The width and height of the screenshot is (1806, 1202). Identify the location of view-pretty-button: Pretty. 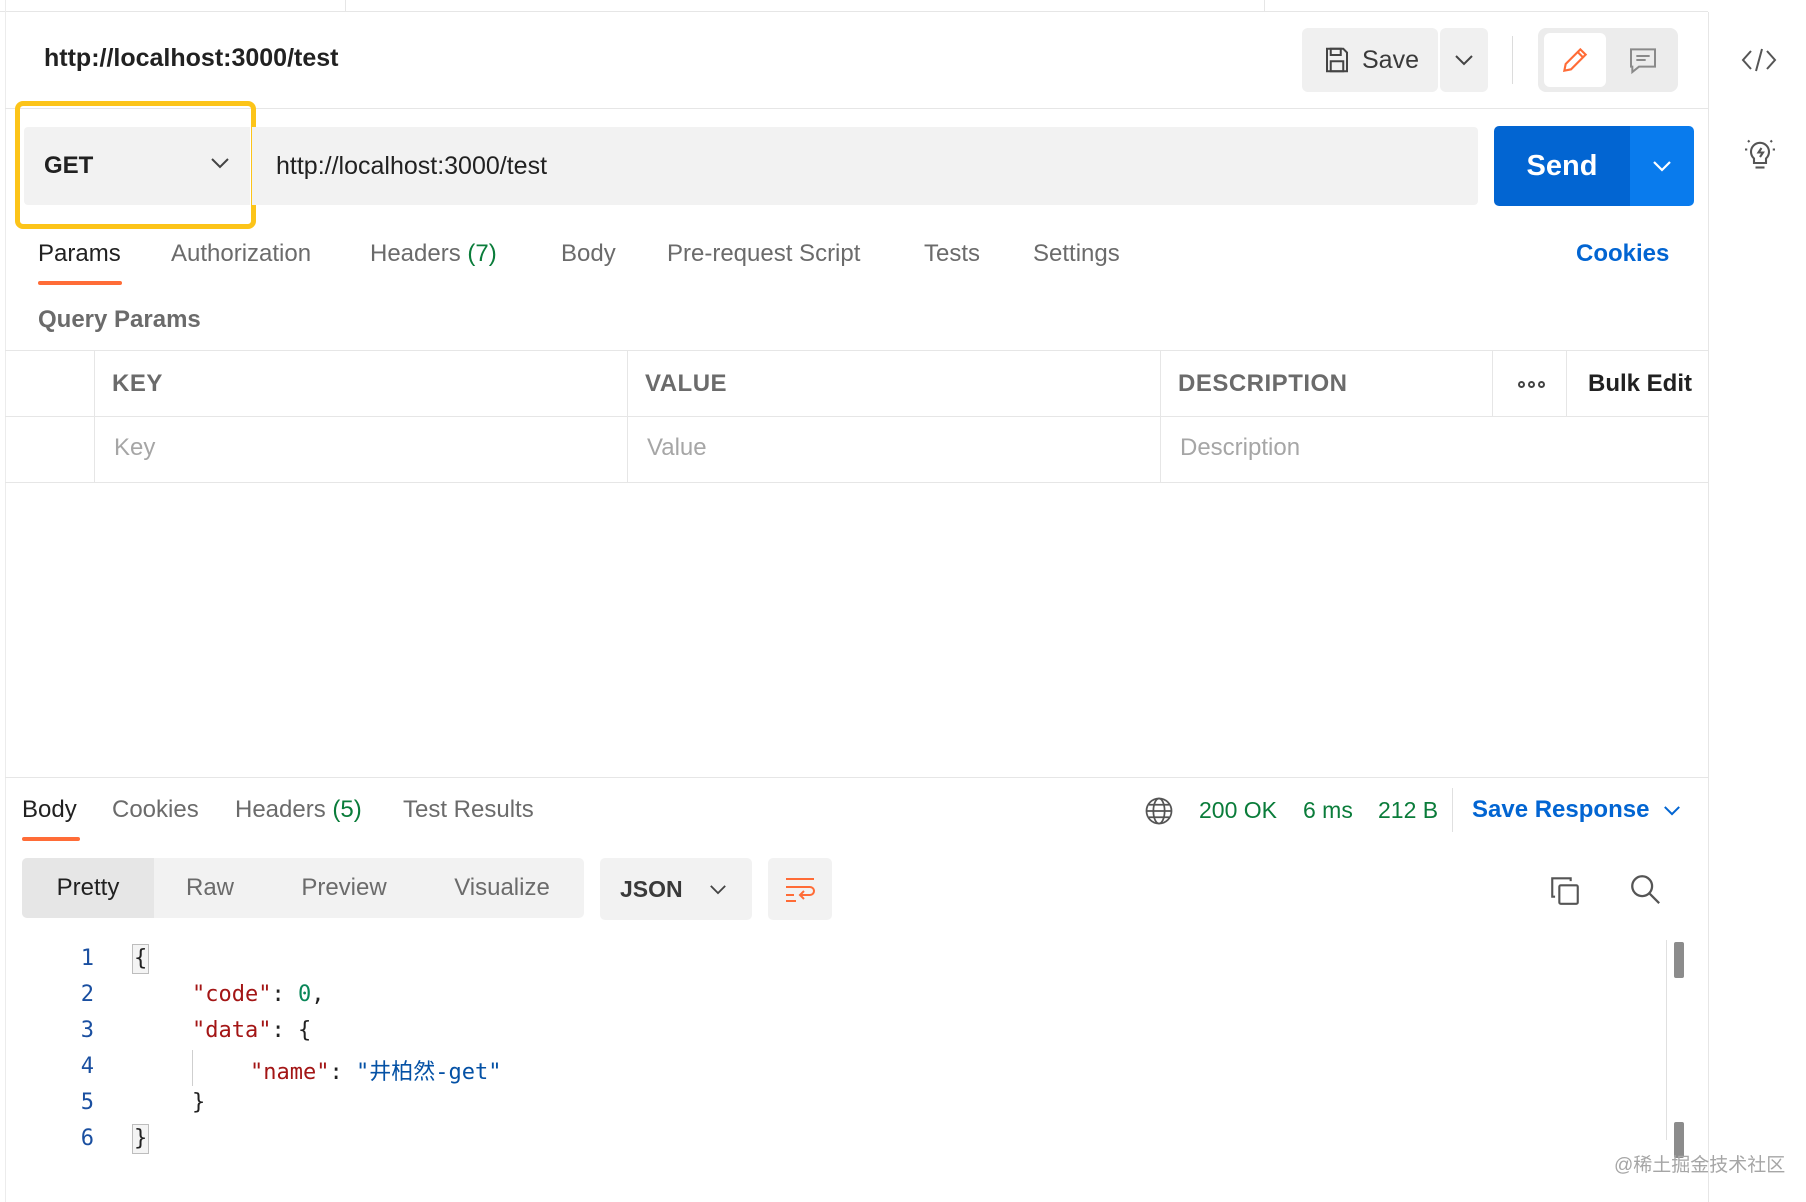
(88, 888).